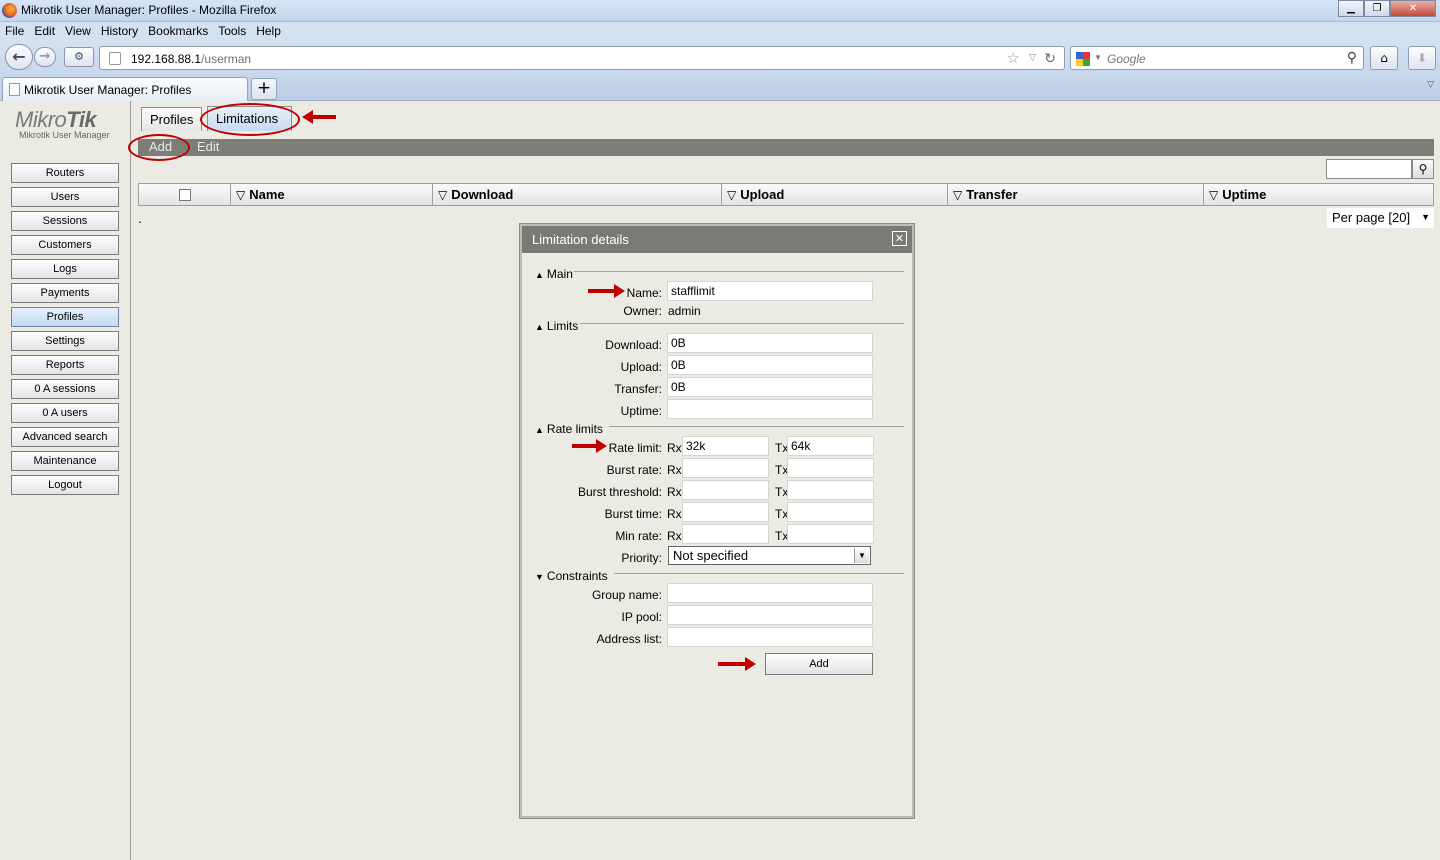  Describe the element at coordinates (1377, 8) in the screenshot. I see `maximize-button: ❐` at that location.